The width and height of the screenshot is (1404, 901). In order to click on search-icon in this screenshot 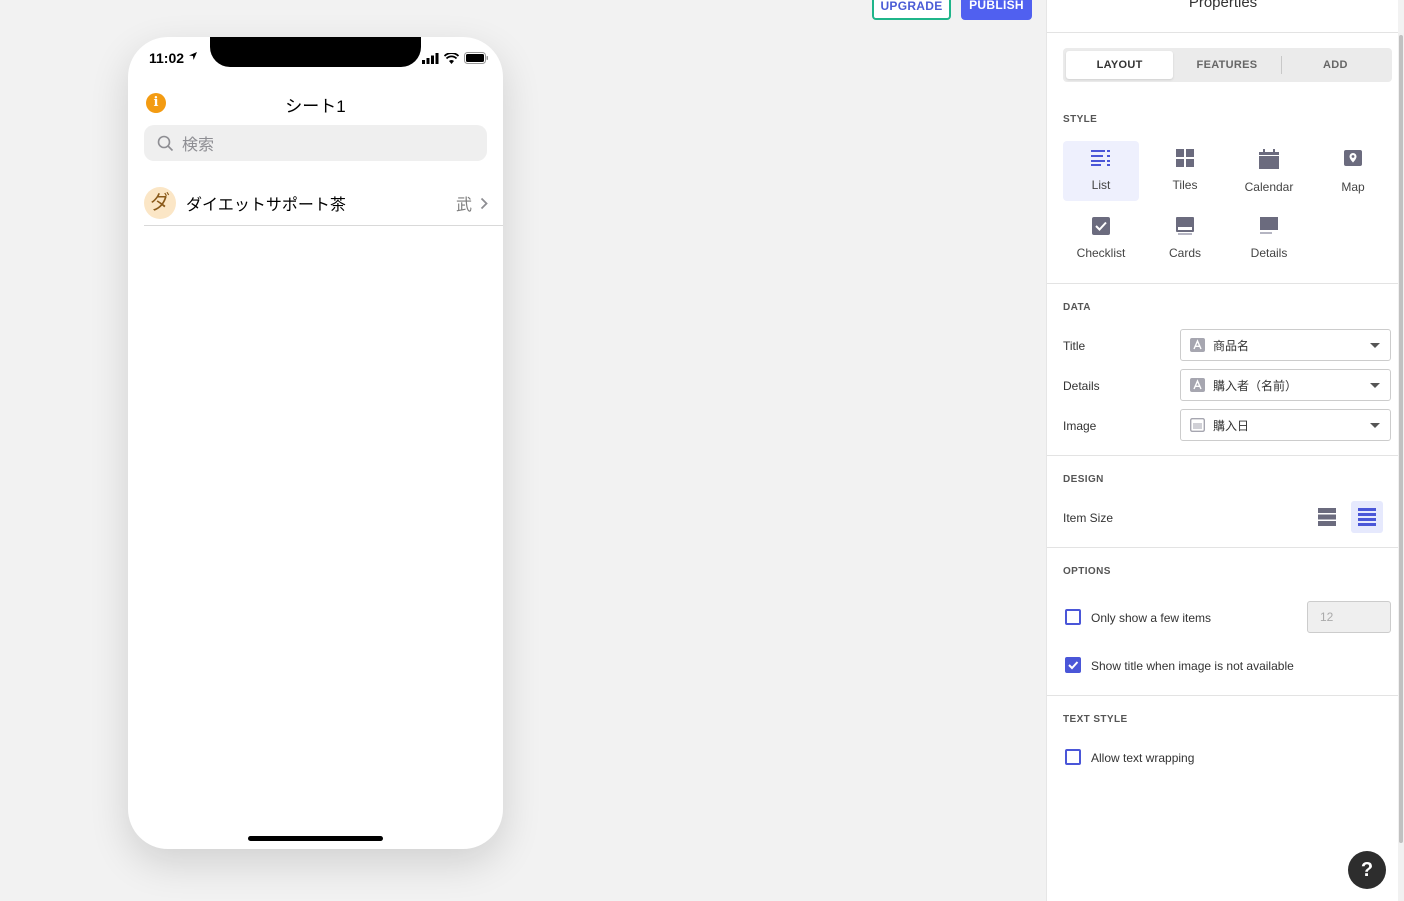, I will do `click(165, 143)`.